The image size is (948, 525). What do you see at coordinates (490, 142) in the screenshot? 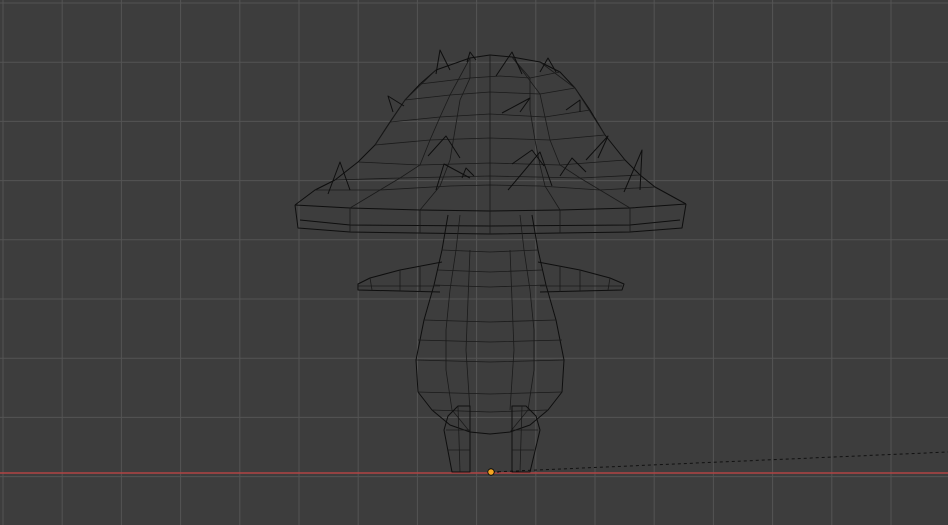
I see `mushroom-cap` at bounding box center [490, 142].